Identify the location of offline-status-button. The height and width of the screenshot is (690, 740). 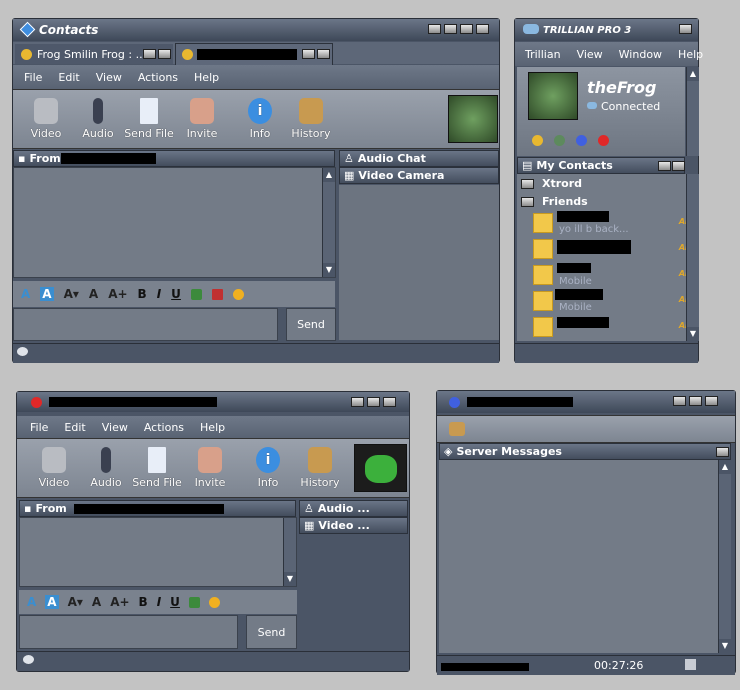
(603, 140).